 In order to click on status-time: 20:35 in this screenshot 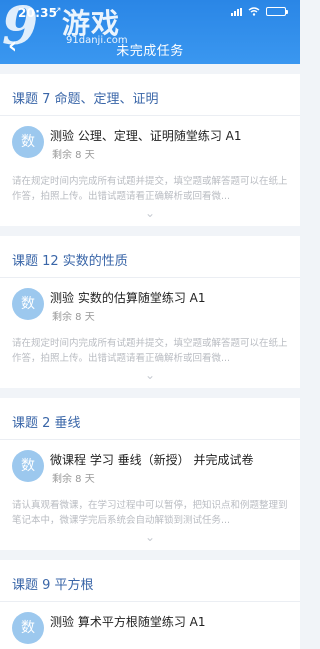, I will do `click(38, 13)`.